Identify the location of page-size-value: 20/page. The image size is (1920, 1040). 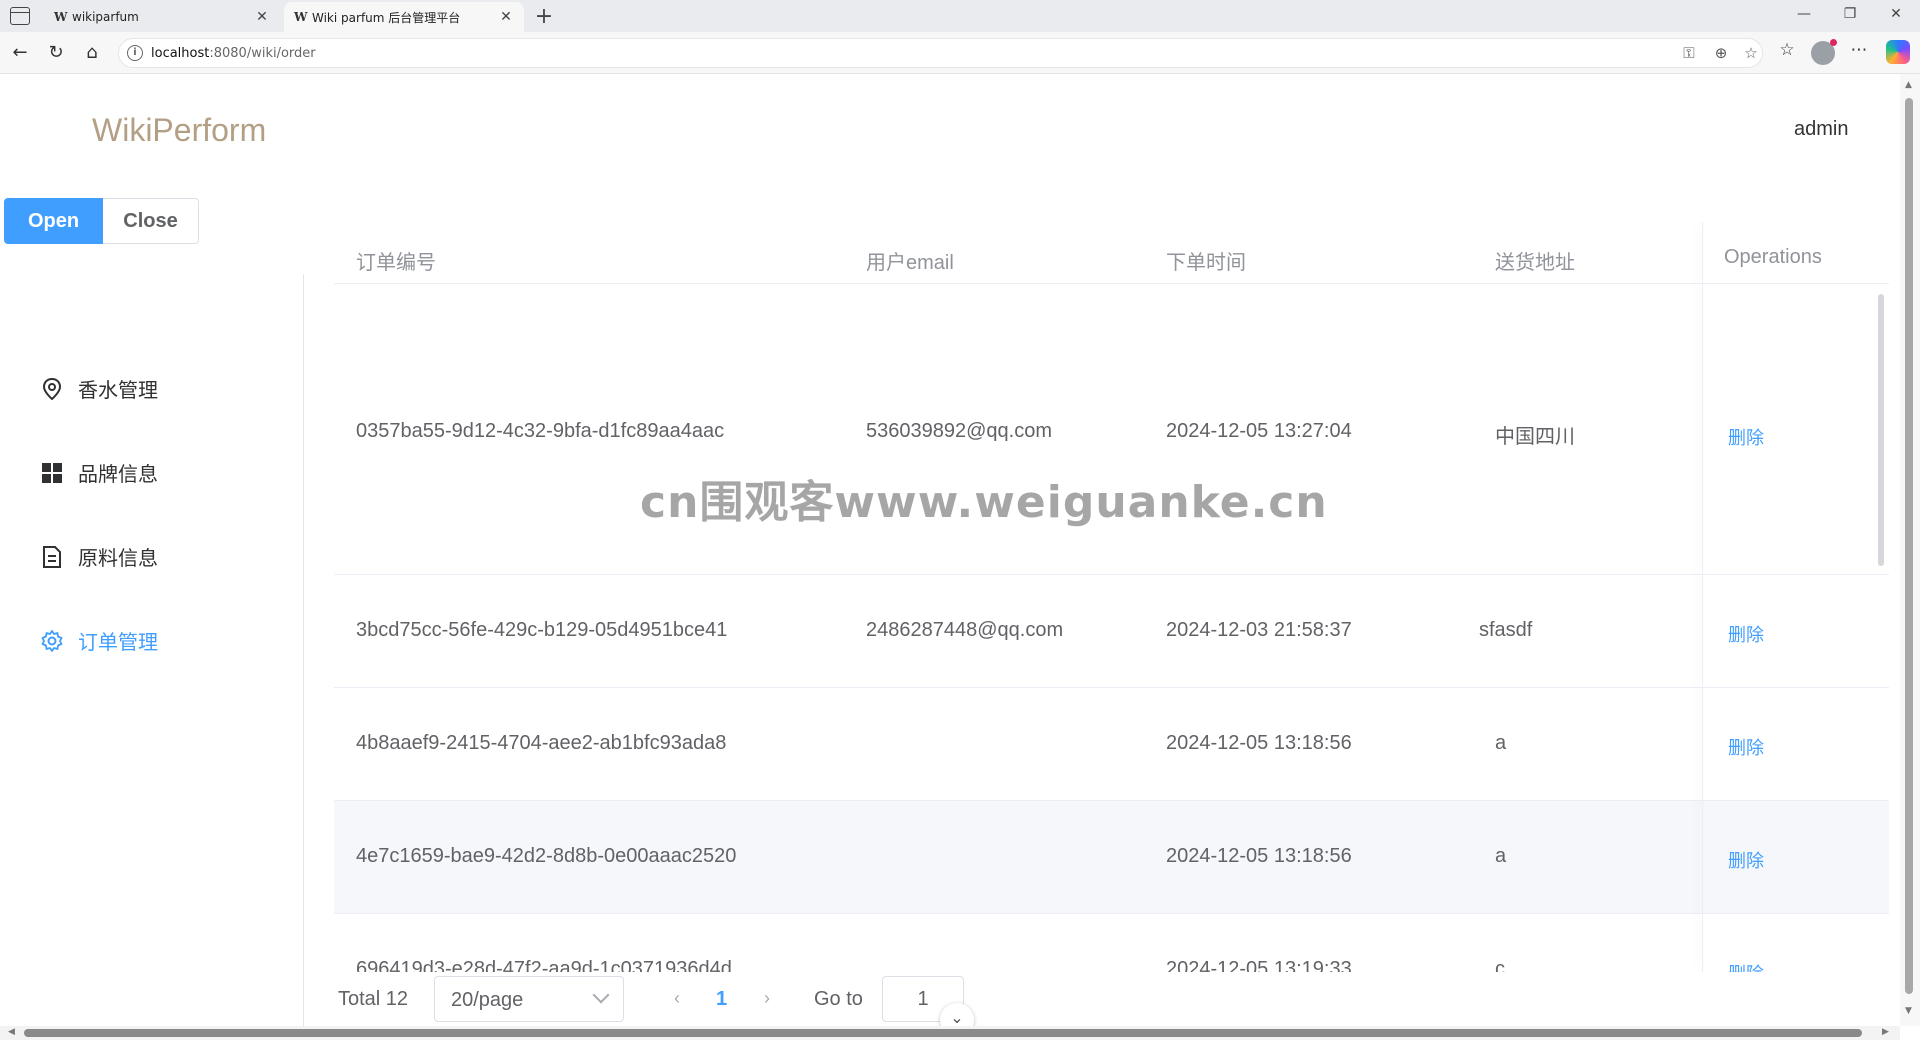
(487, 1000).